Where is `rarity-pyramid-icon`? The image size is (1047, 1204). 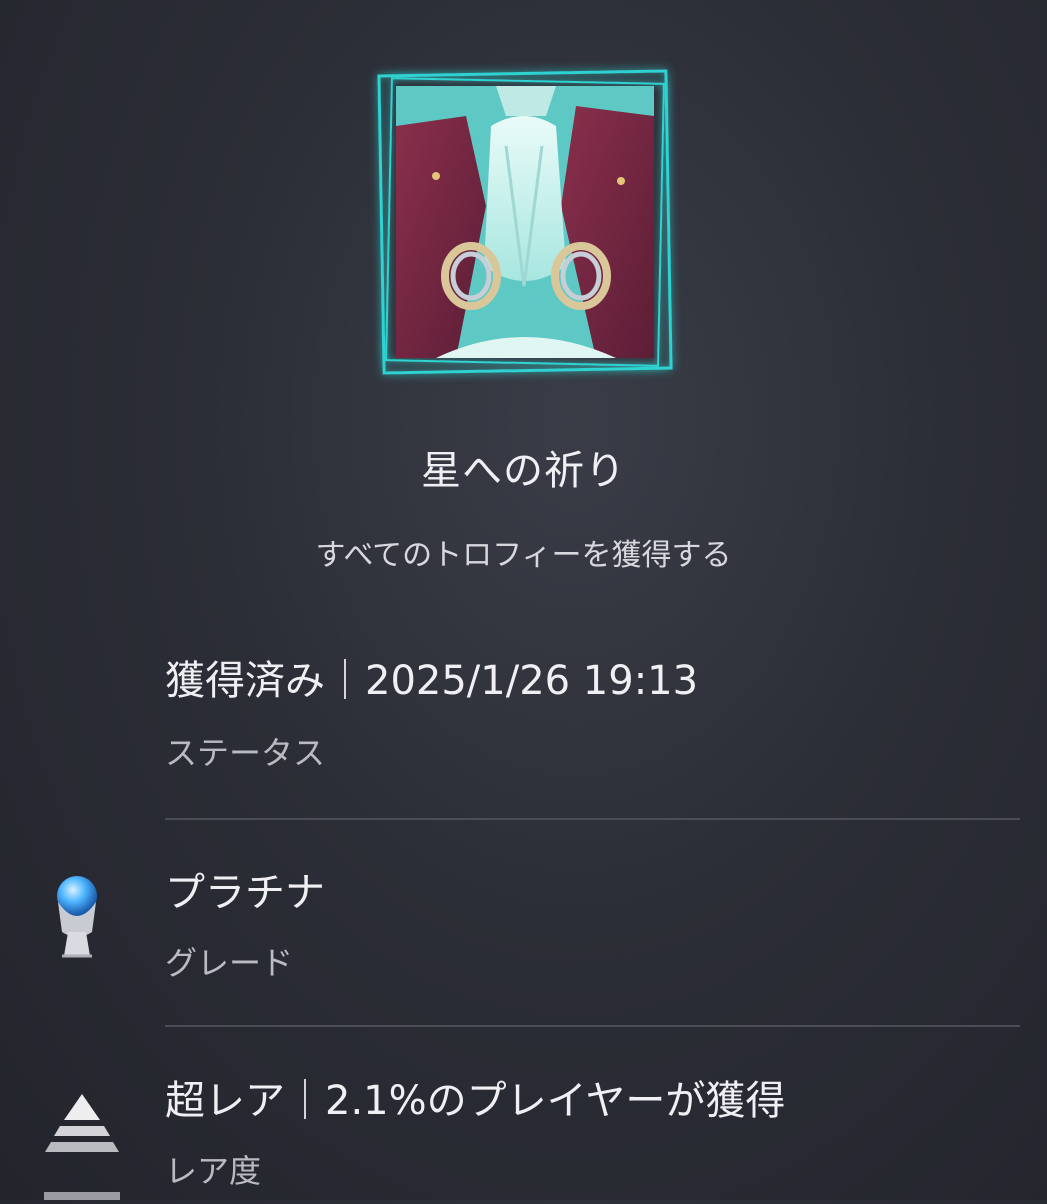 rarity-pyramid-icon is located at coordinates (82, 1149).